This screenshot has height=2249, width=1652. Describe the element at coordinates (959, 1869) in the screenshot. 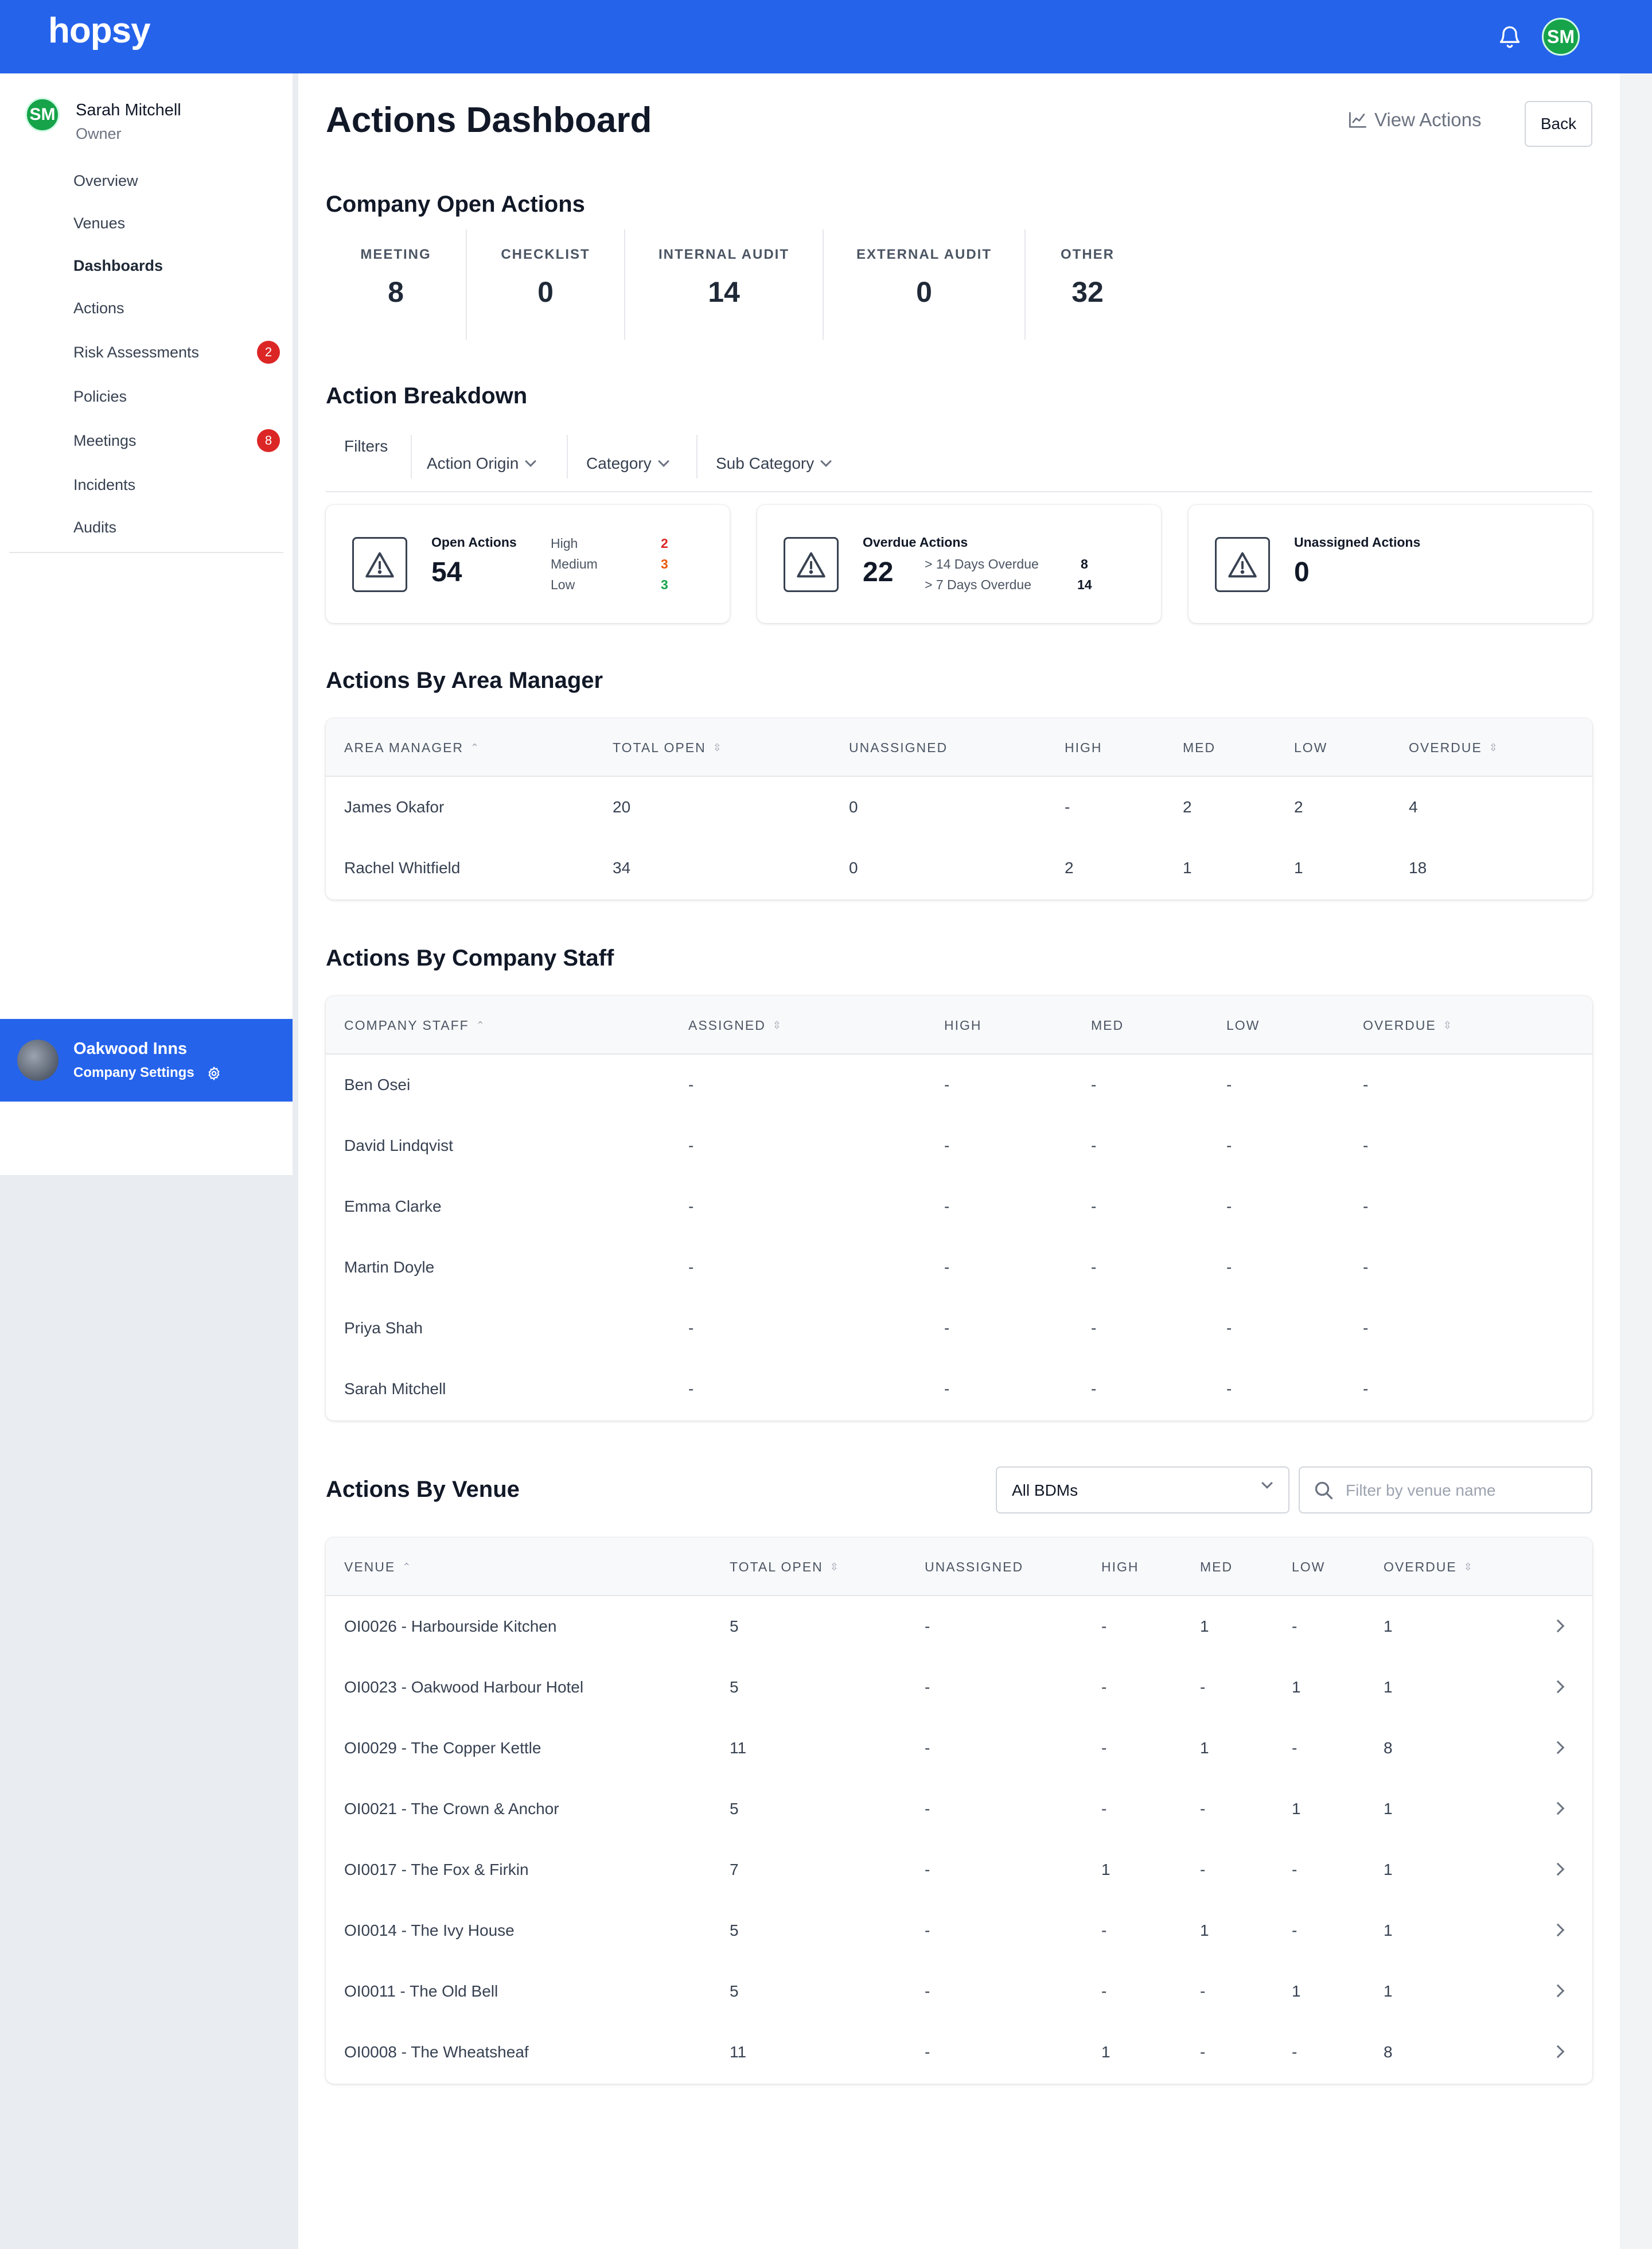

I see `table-row: OI0017 - The Fox & Firkin 7 - 1 - - 1` at that location.